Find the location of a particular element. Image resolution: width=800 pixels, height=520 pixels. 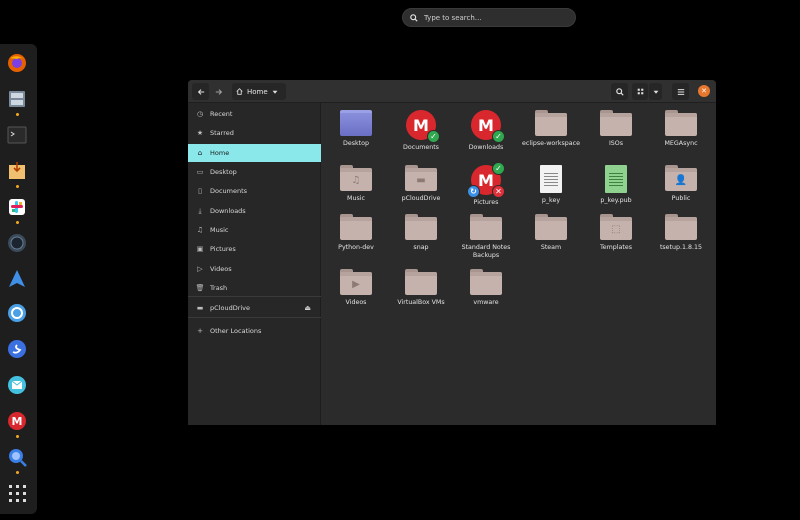

sidebar-item-downloads: ⤓ Downloads is located at coordinates (254, 211).